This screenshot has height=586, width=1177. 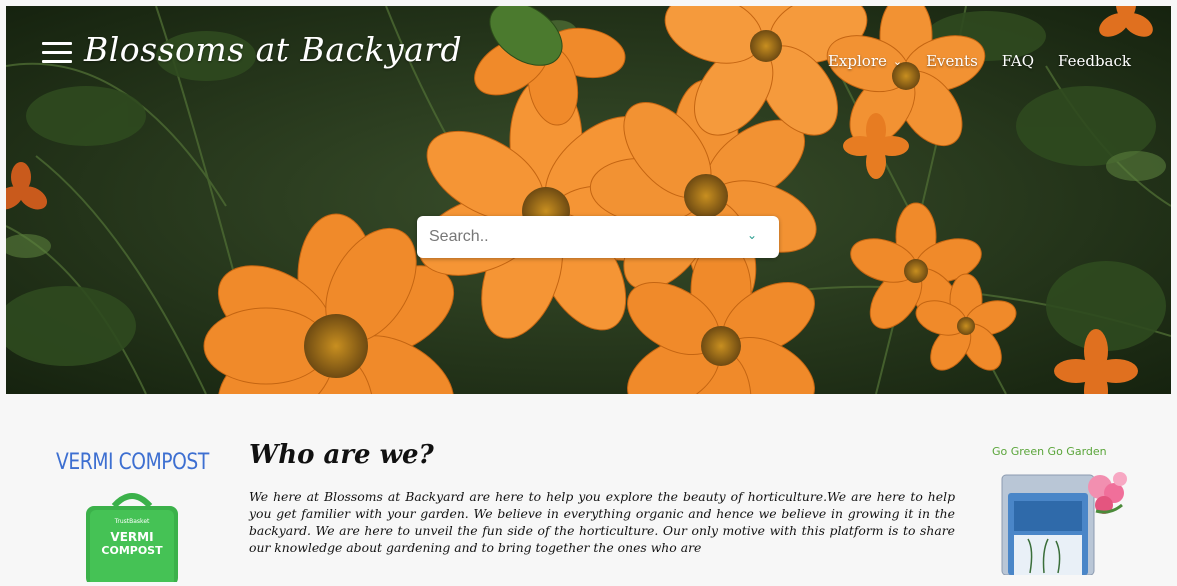 What do you see at coordinates (341, 455) in the screenshot?
I see `about-heading: Who are we?` at bounding box center [341, 455].